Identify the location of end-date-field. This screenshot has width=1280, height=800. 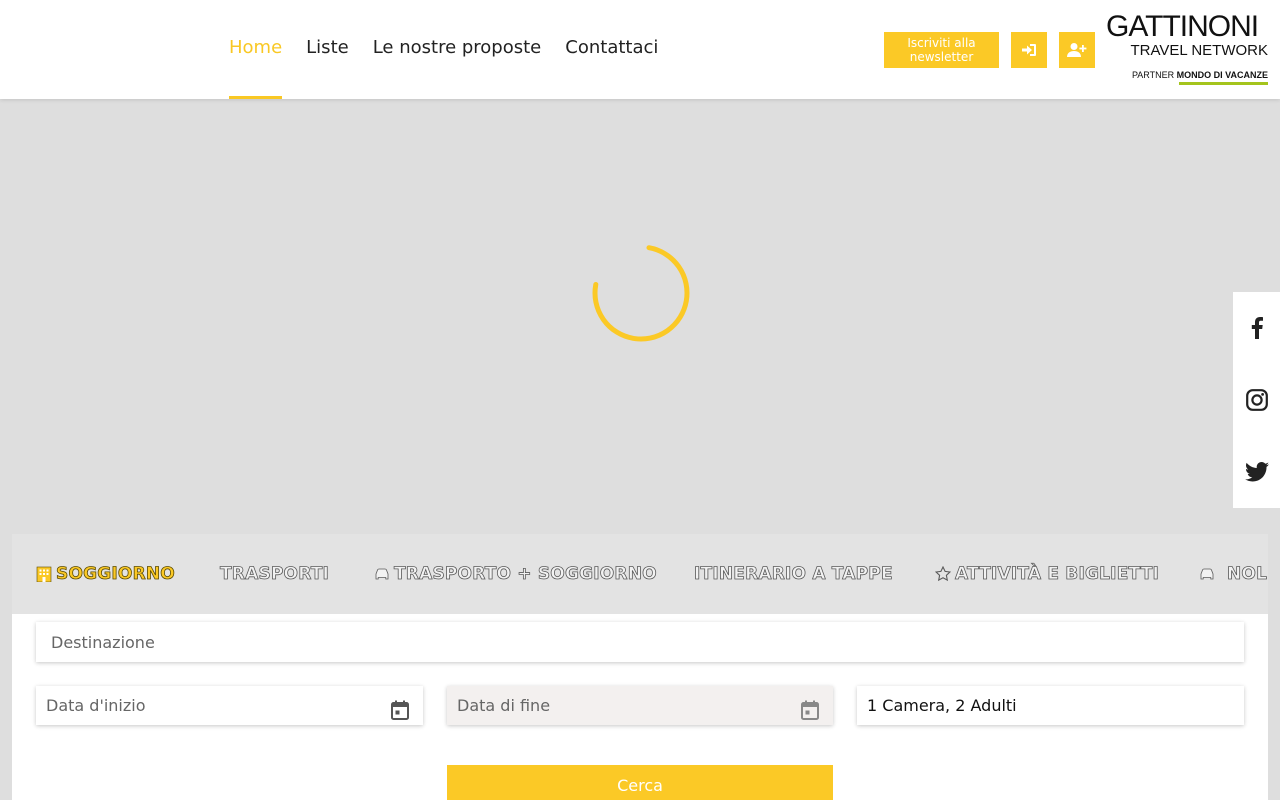
(640, 705).